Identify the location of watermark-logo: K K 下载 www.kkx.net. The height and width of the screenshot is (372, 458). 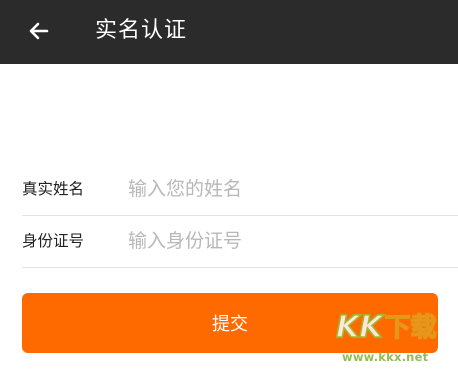
(394, 337).